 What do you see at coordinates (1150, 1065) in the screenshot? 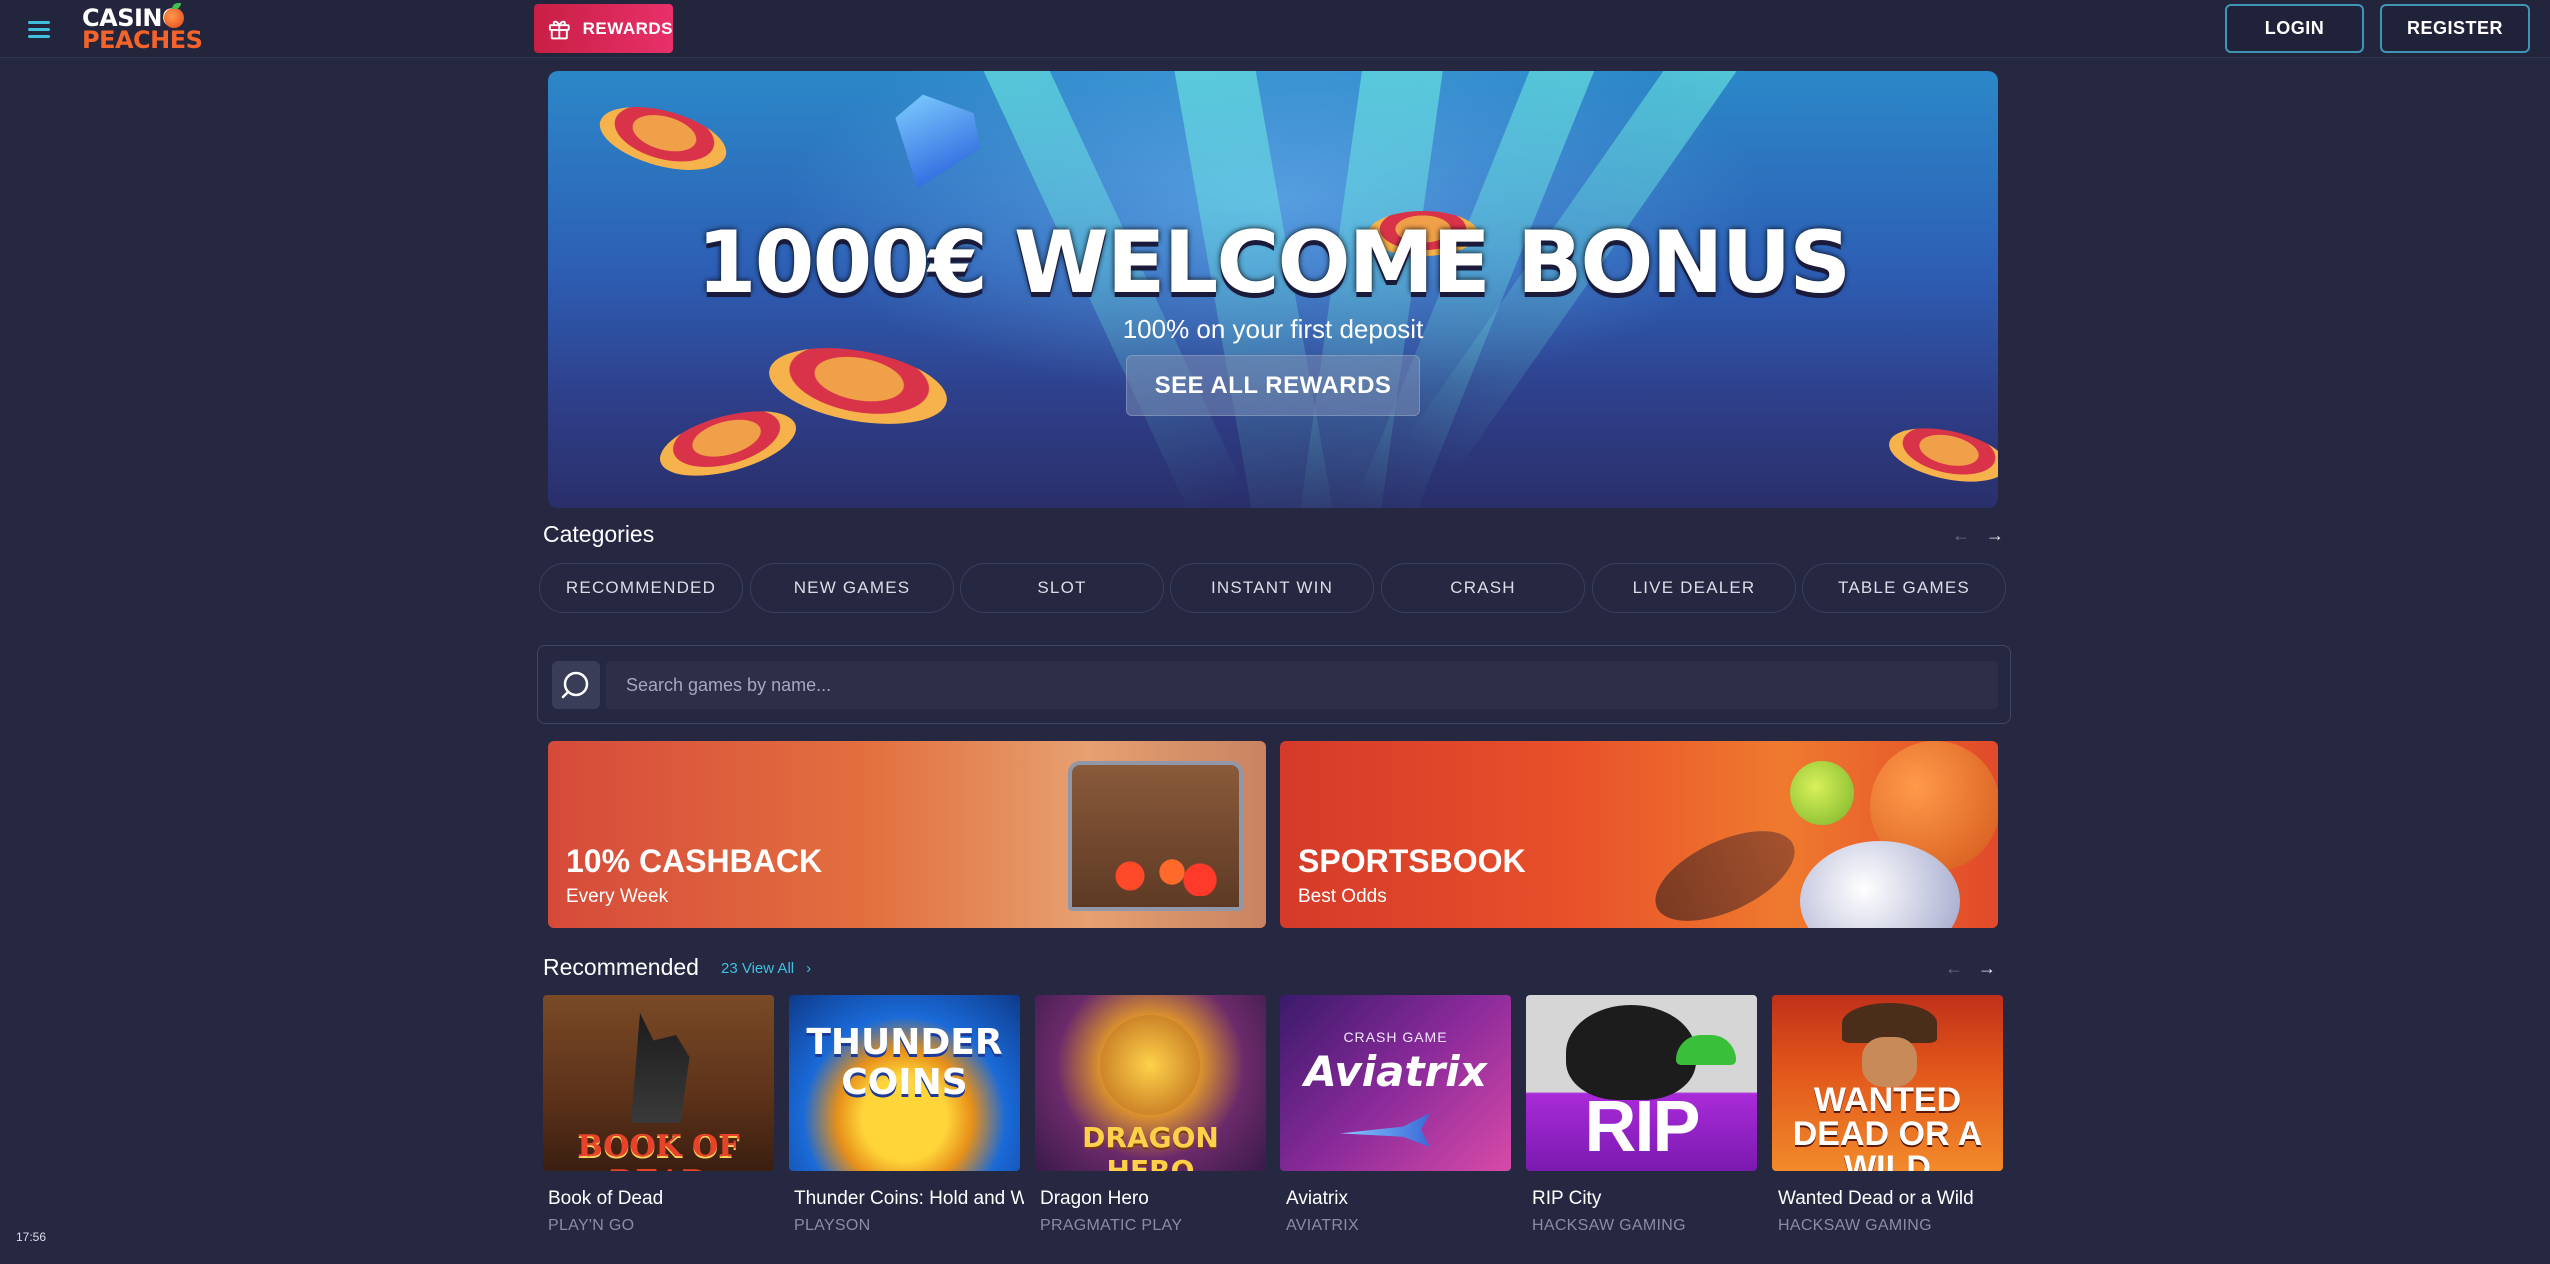
I see `dragon-icon` at bounding box center [1150, 1065].